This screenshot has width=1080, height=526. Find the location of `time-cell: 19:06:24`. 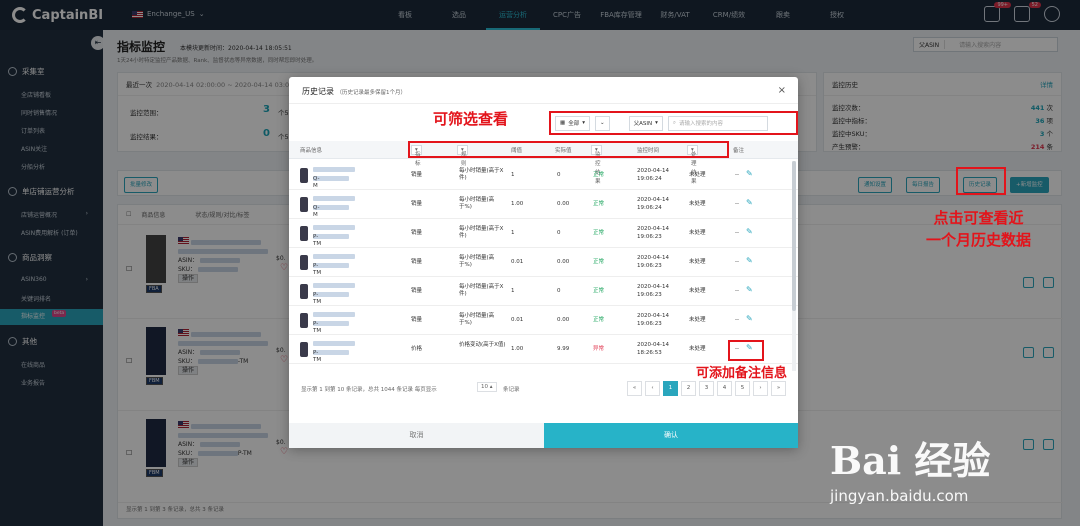

time-cell: 19:06:24 is located at coordinates (649, 179).